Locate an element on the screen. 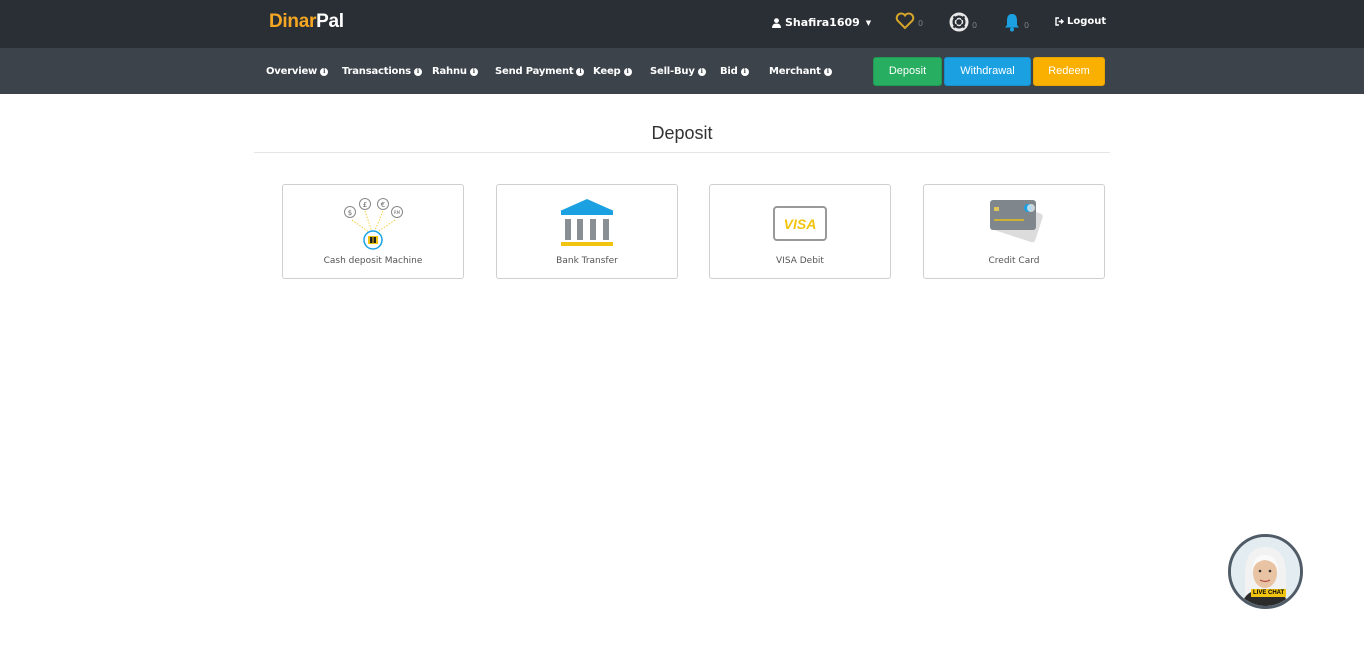 The width and height of the screenshot is (1364, 666). deposit-button: Deposit is located at coordinates (907, 71).